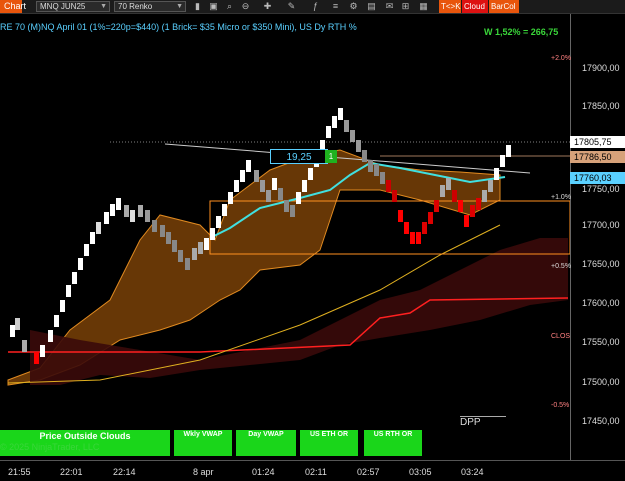  What do you see at coordinates (504, 6) in the screenshot?
I see `barcol-button: BarCol` at bounding box center [504, 6].